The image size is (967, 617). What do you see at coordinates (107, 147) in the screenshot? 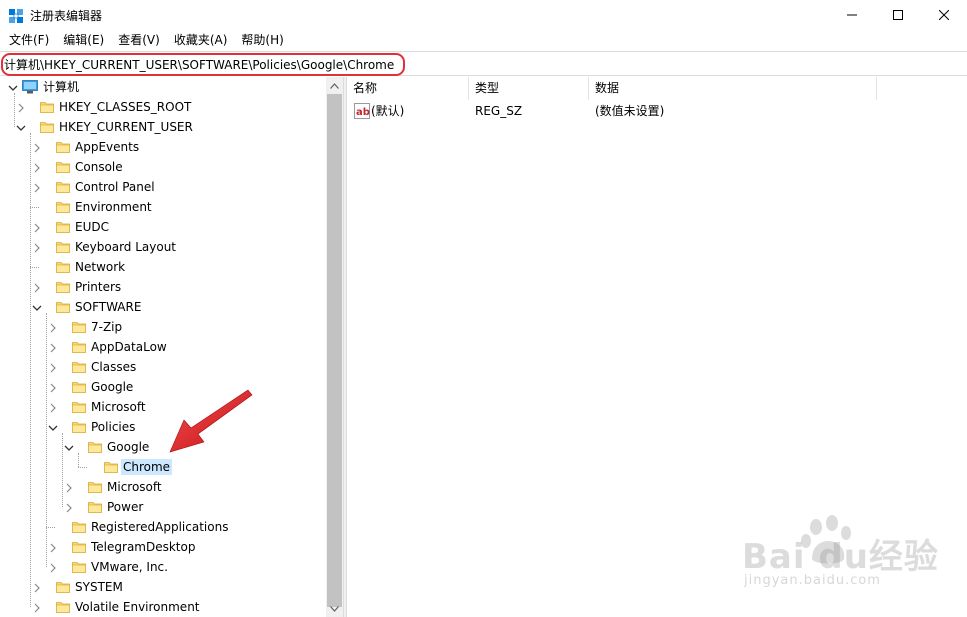
I see `tree-item-label: AppEvents` at bounding box center [107, 147].